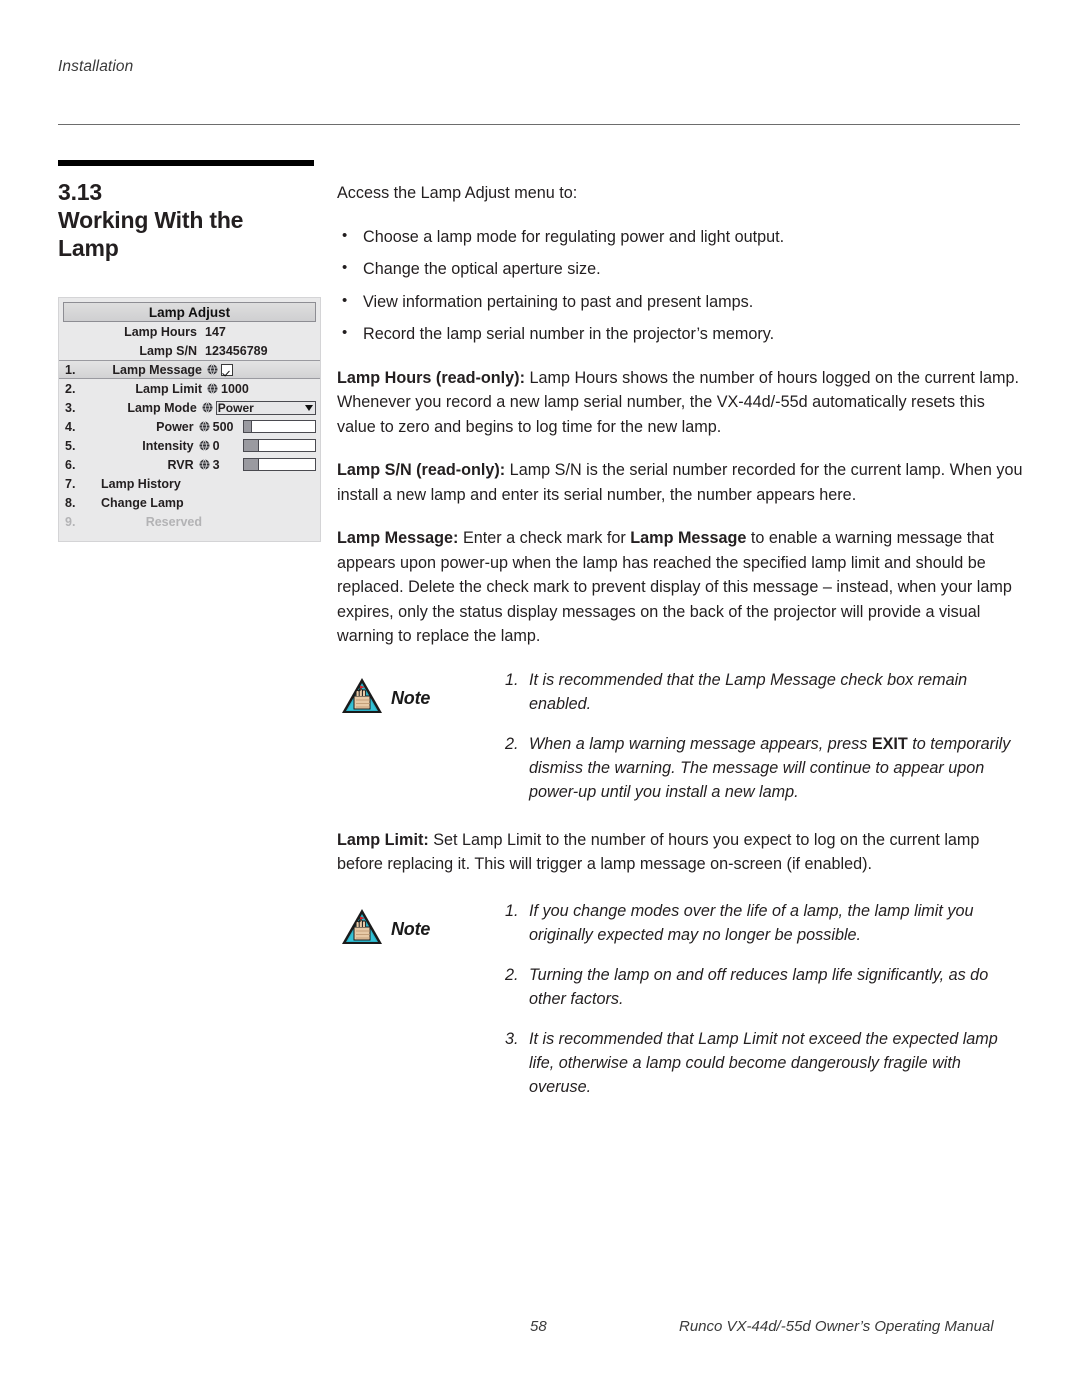  What do you see at coordinates (96, 66) in the screenshot?
I see `running-head: Installation` at bounding box center [96, 66].